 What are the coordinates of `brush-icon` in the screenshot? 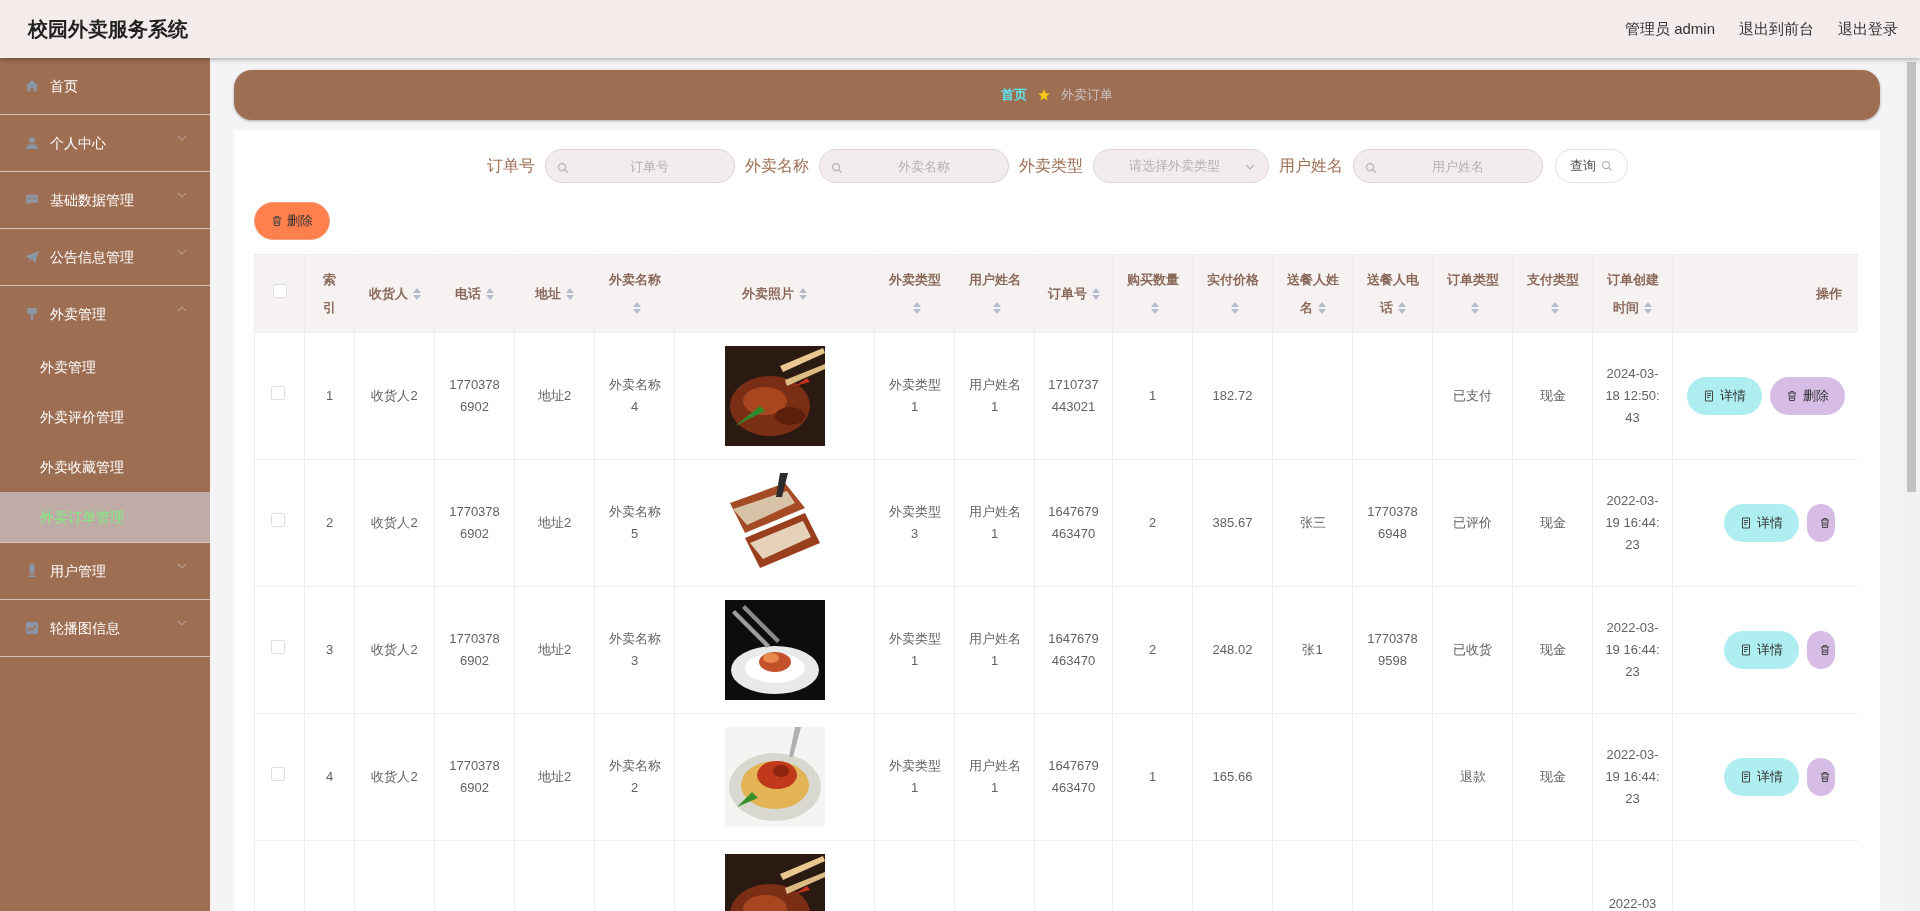 It's located at (32, 314).